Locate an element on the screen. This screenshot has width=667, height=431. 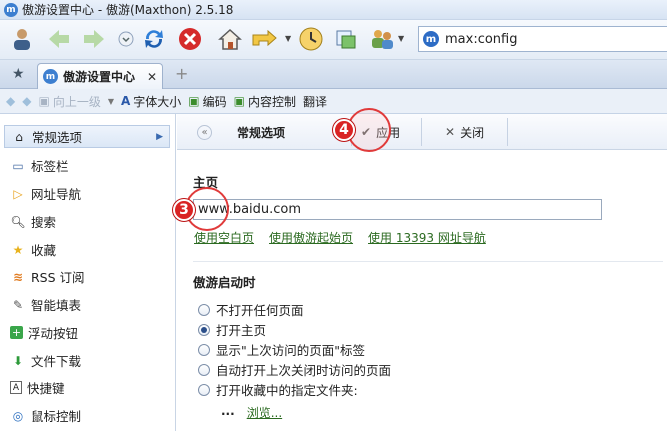
forward-icon is located at coordinates (94, 39).